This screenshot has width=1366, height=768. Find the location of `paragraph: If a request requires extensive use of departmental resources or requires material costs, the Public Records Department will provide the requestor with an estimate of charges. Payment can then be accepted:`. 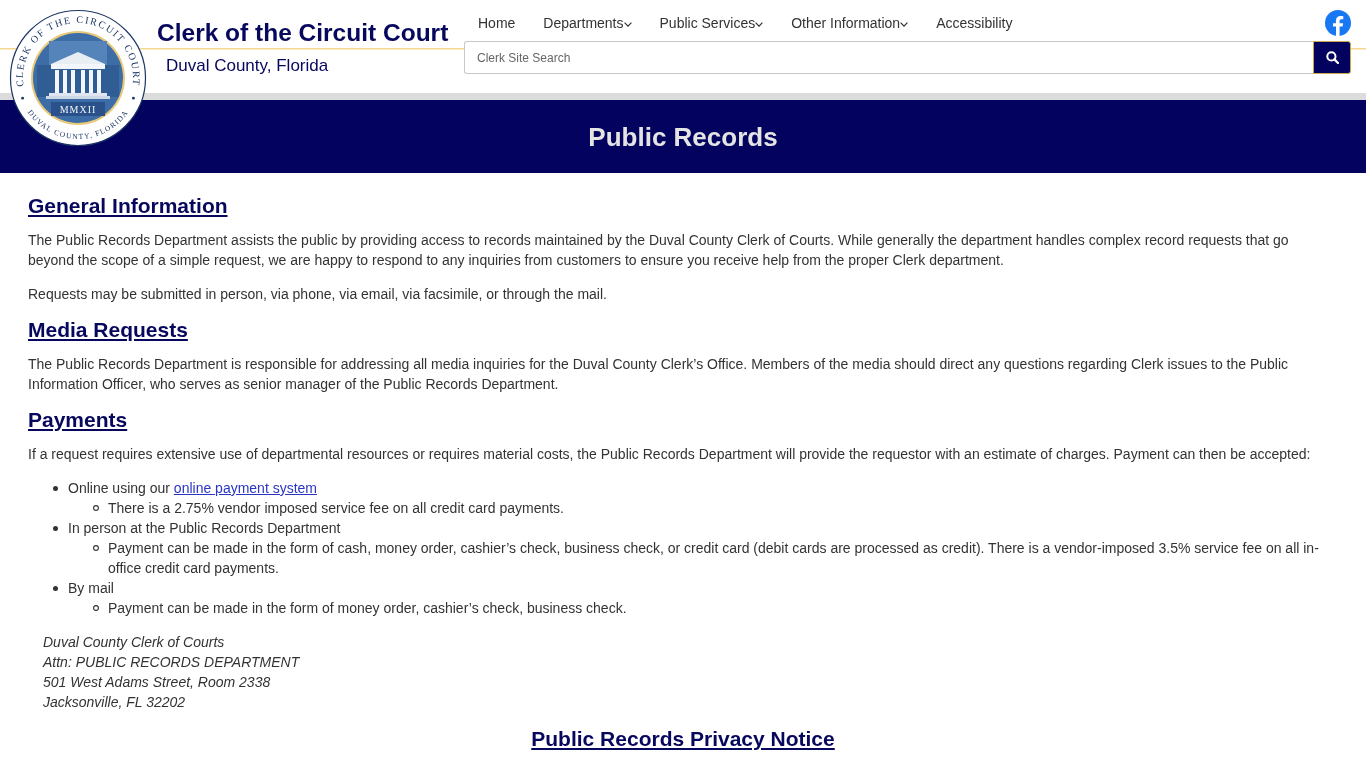

paragraph: If a request requires extensive use of departmental resources or requires material costs, the Public Records Department will provide the requestor with an estimate of charges. Payment can then be accepted: is located at coordinates (670, 454).